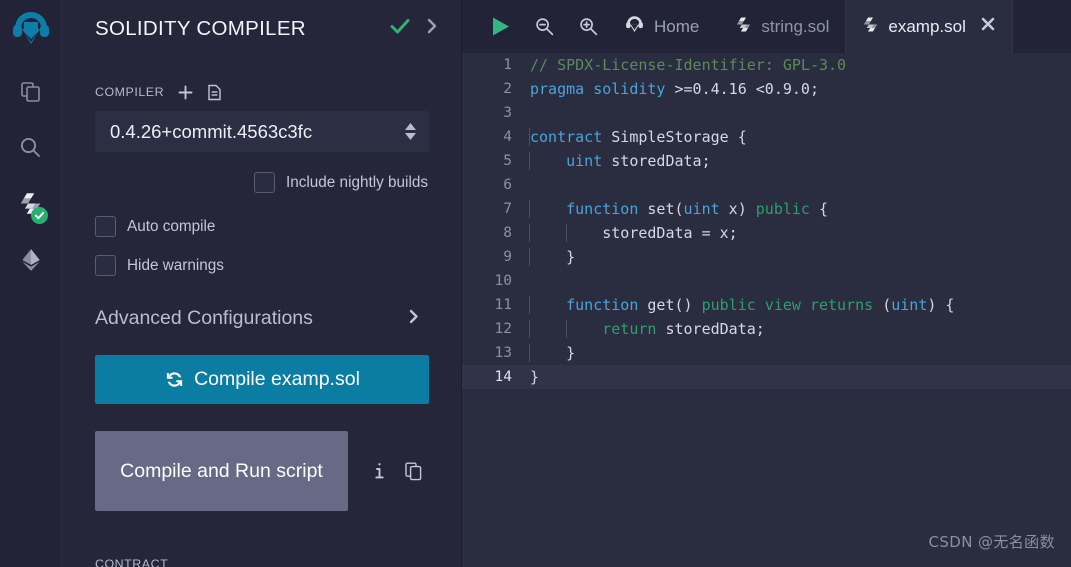 The width and height of the screenshot is (1071, 567). Describe the element at coordinates (507, 161) in the screenshot. I see `line-number: 5` at that location.